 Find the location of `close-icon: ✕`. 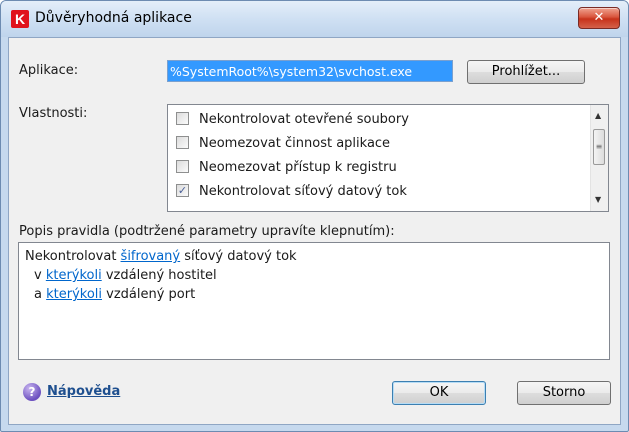

close-icon: ✕ is located at coordinates (599, 17).